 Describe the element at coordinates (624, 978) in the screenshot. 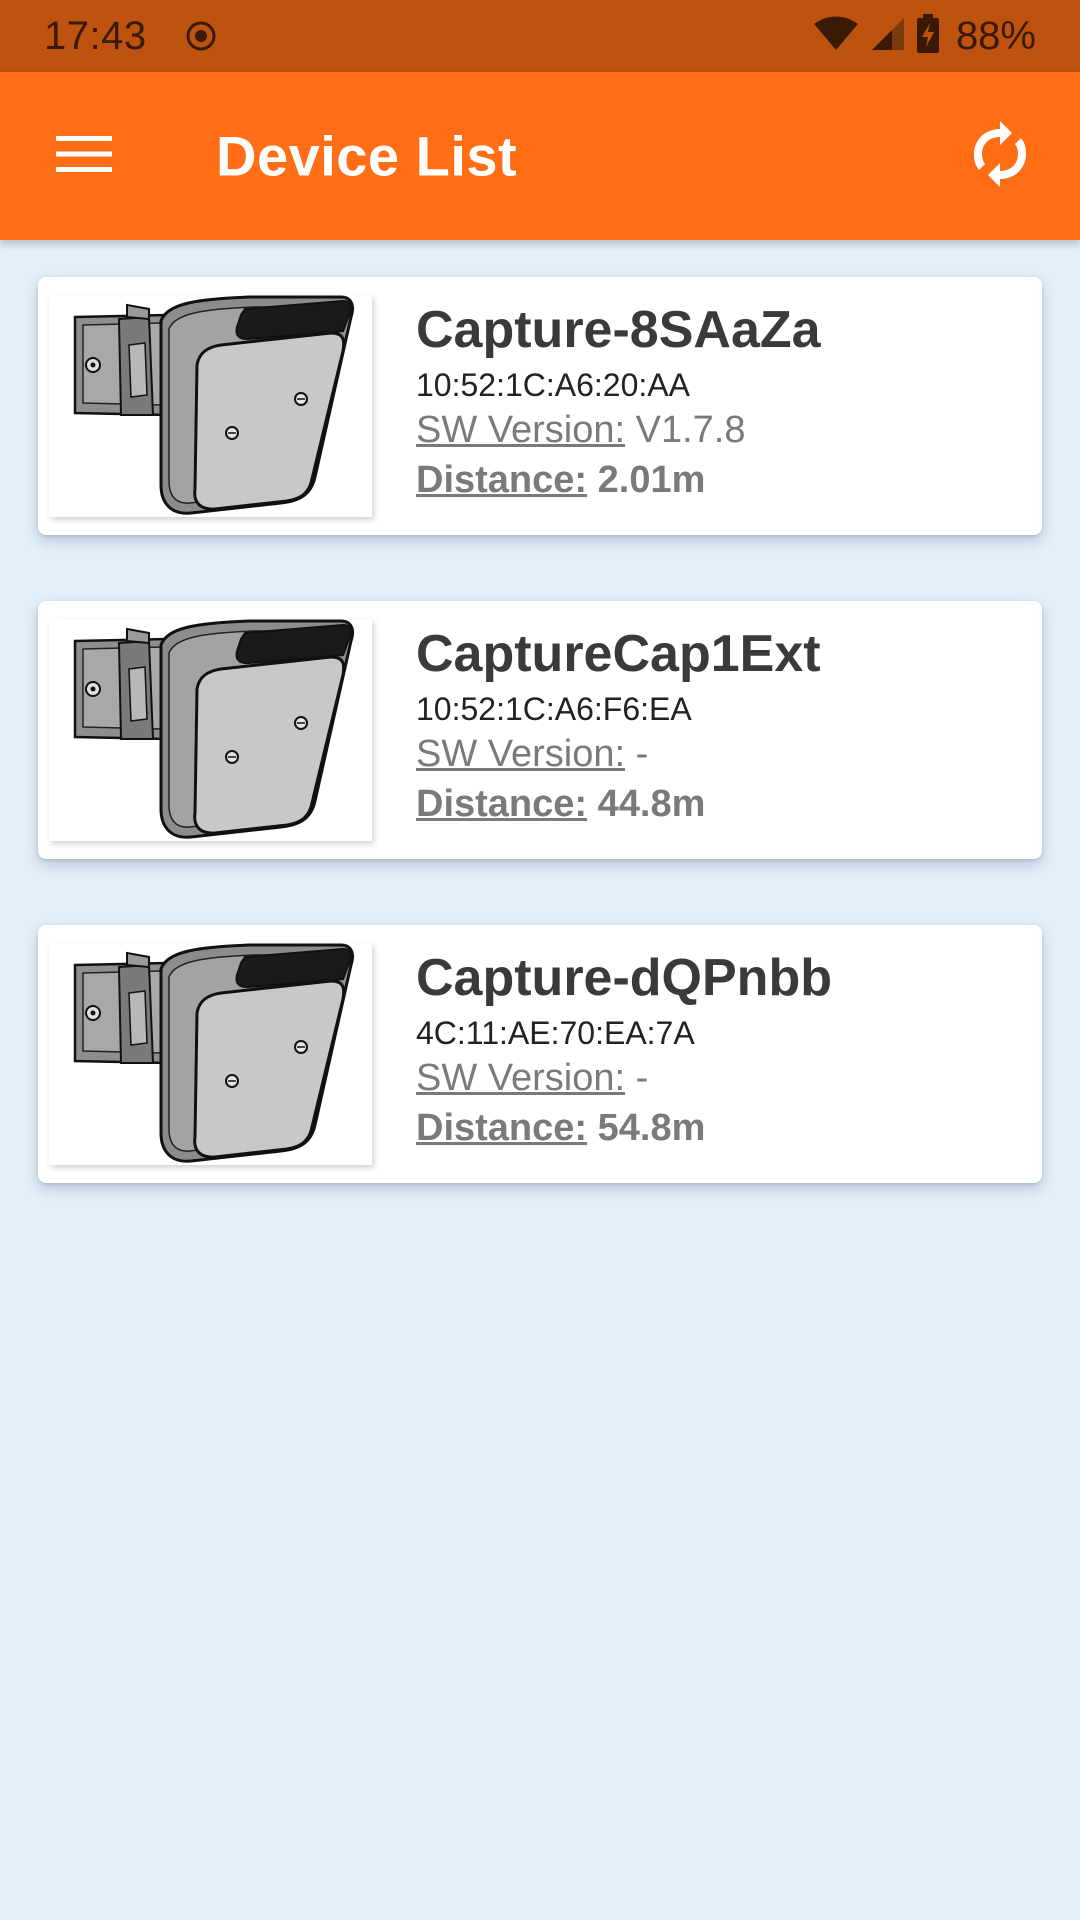

I see `device-name: Capture-dQPnbb` at that location.